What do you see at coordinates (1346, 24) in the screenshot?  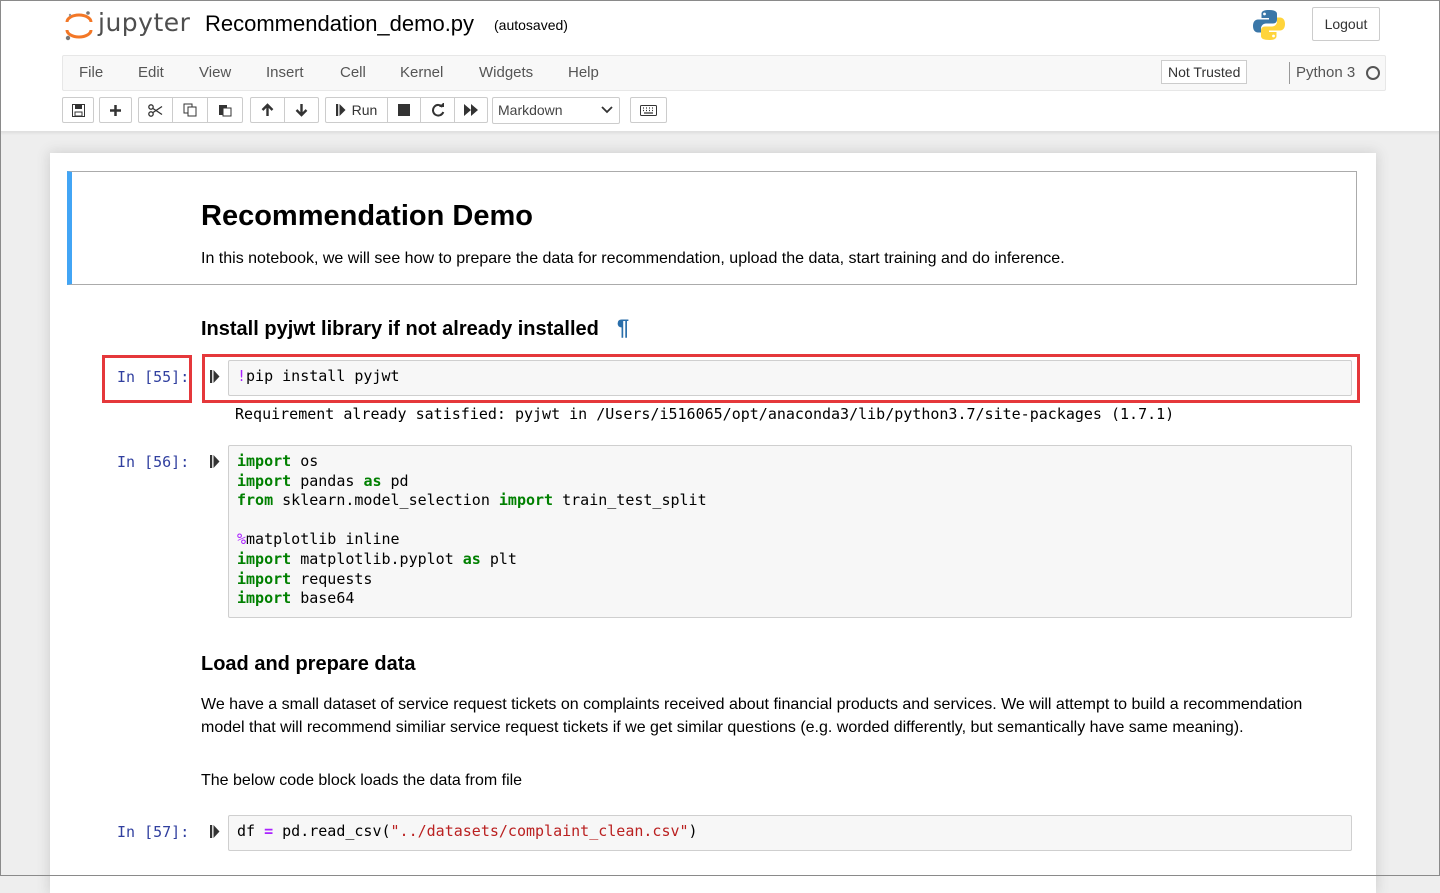 I see `logout-button: Logout` at bounding box center [1346, 24].